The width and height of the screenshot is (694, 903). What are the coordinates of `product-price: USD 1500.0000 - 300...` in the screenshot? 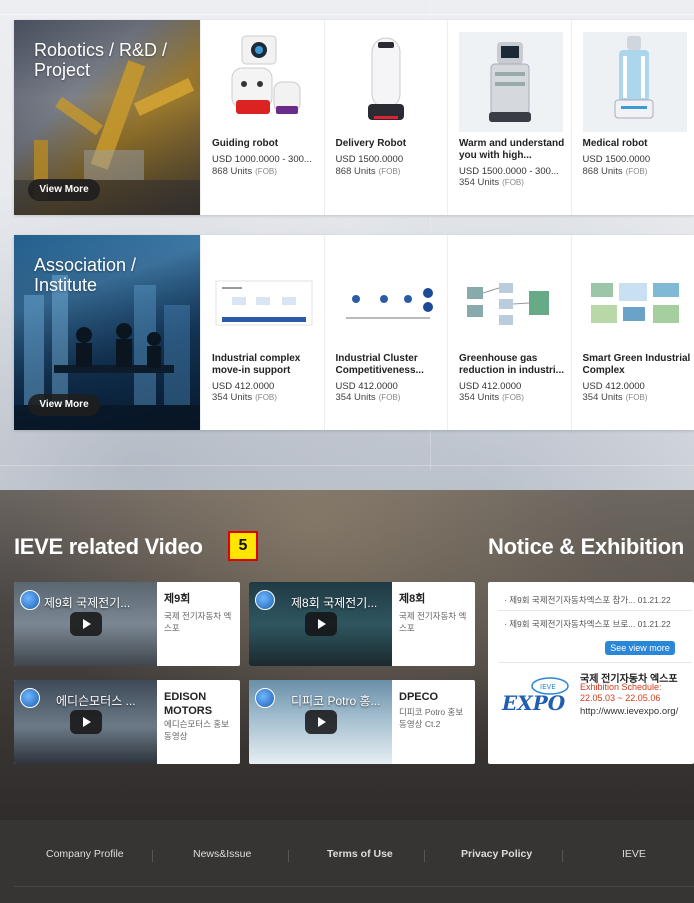 It's located at (509, 171).